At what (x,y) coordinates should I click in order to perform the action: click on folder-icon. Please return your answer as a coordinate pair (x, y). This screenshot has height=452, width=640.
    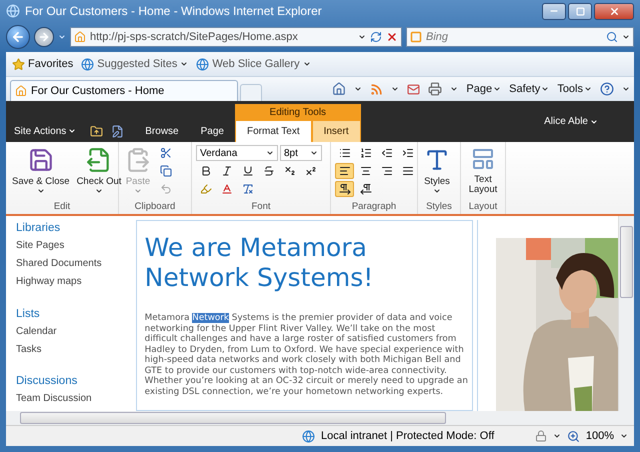
    Looking at the image, I should click on (97, 131).